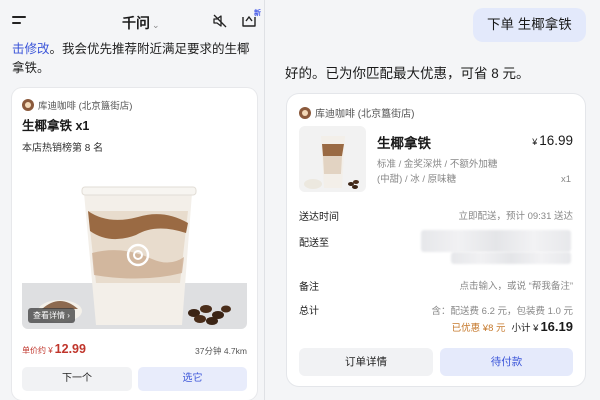  Describe the element at coordinates (220, 21) in the screenshot. I see `mute-icon` at that location.